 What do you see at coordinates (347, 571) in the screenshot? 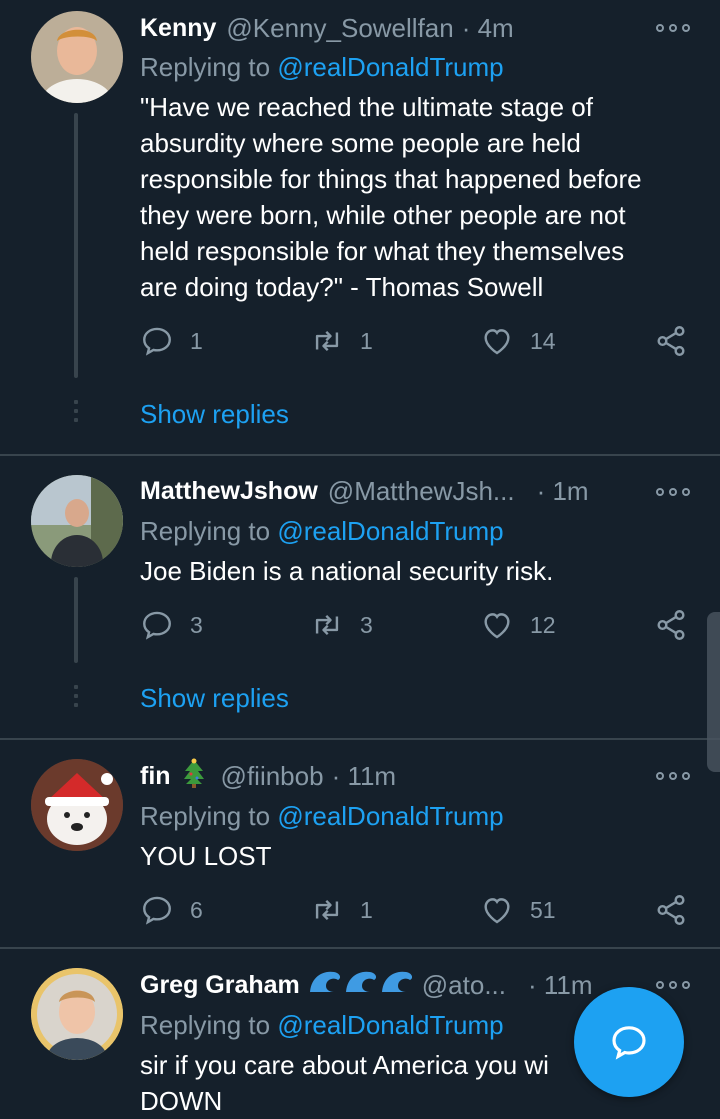
I see `tweet-text-line: Joe Biden is a national security risk.` at bounding box center [347, 571].